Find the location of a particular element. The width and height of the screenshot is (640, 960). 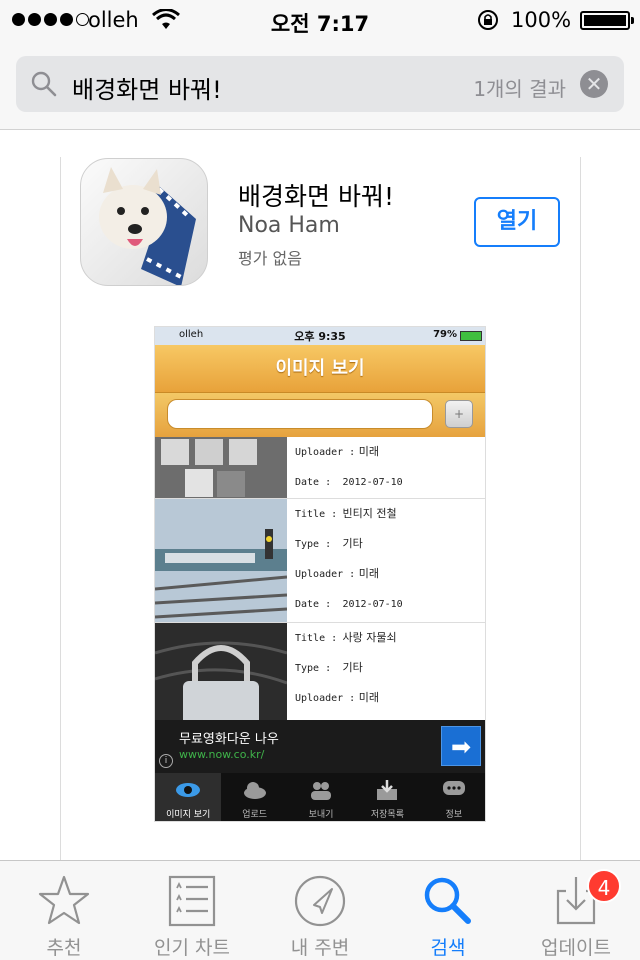

status-bar: olleh 오전 7:17 100% is located at coordinates (320, 20).